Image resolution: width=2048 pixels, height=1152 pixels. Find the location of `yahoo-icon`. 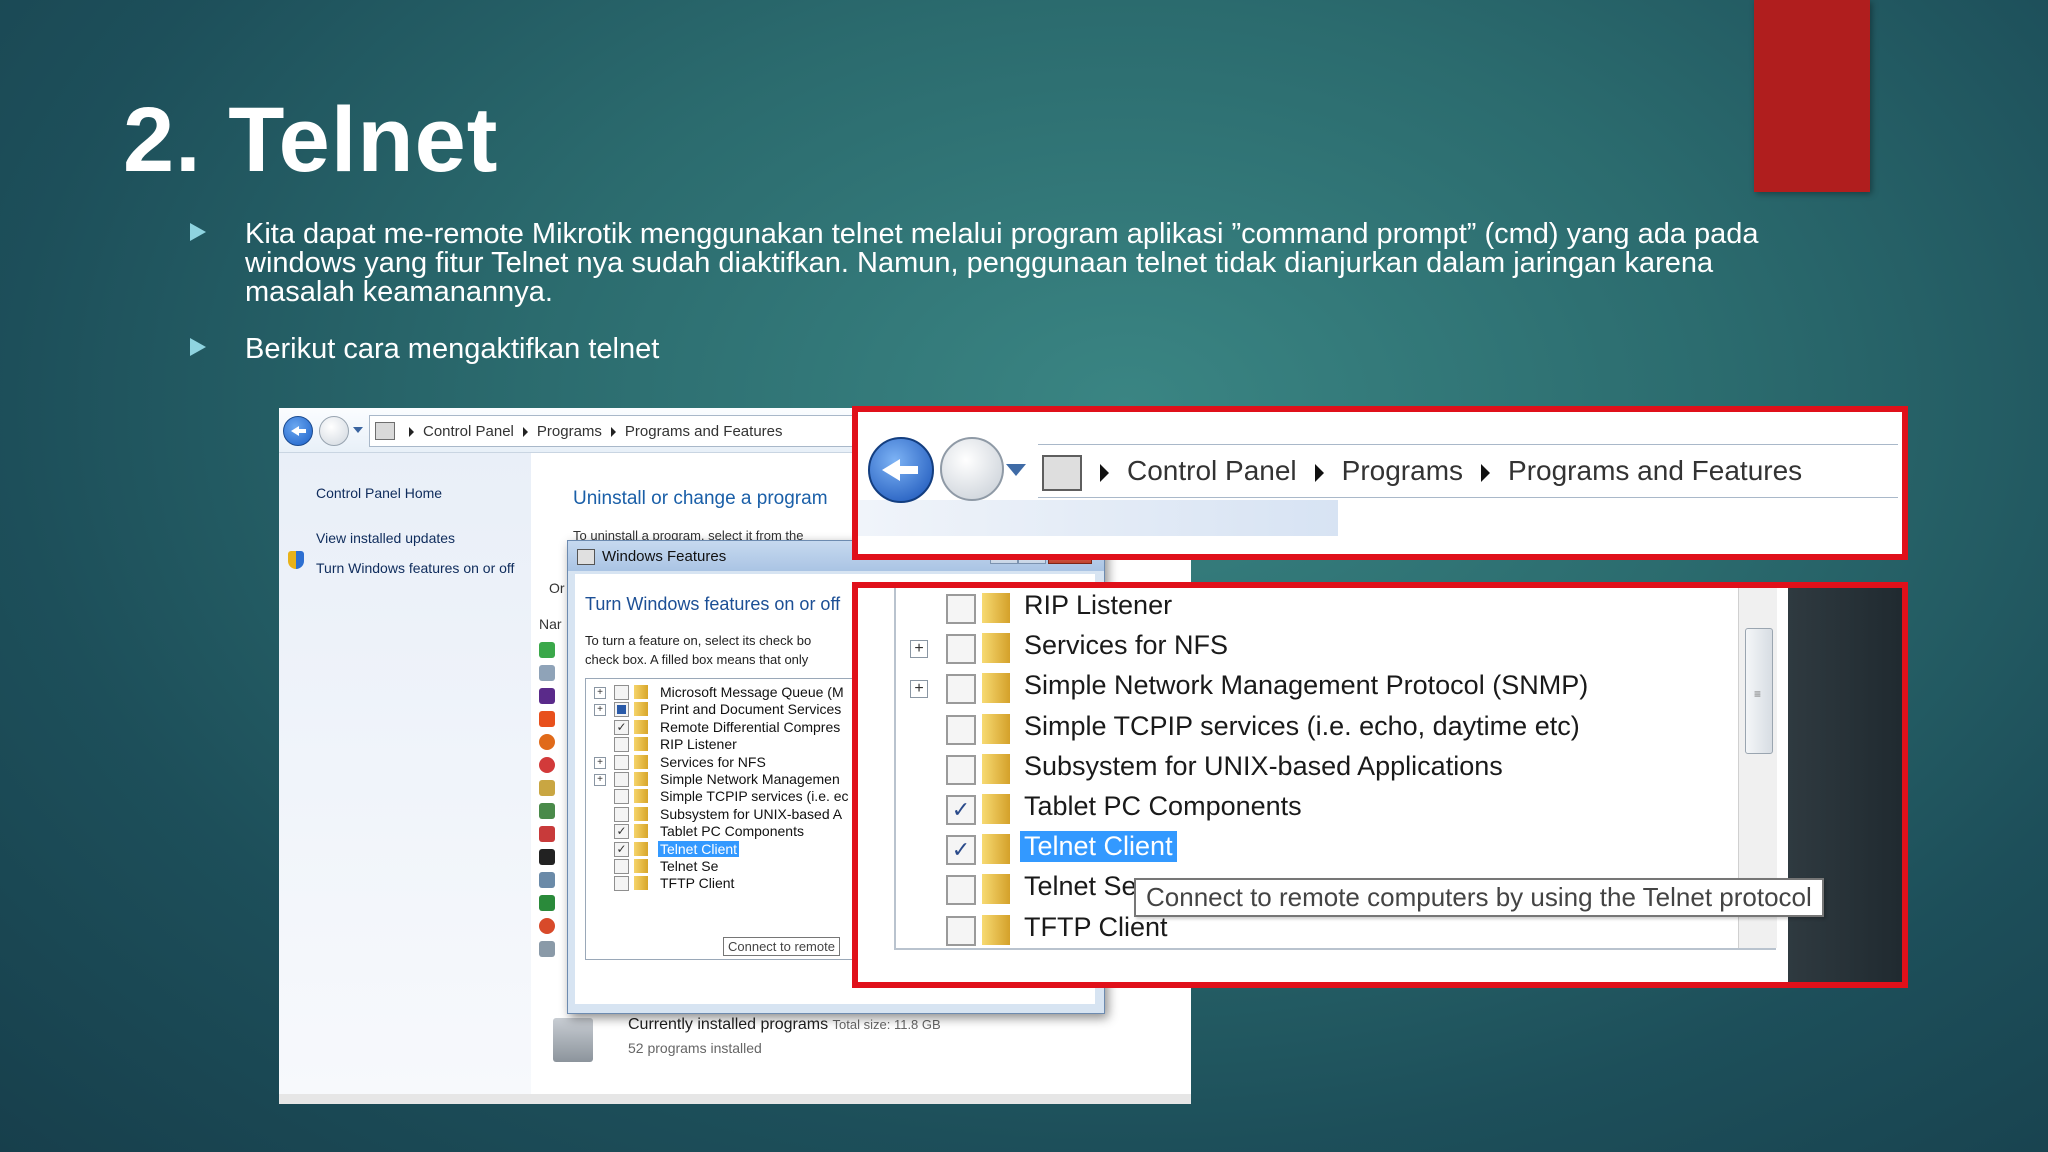

yahoo-icon is located at coordinates (547, 696).